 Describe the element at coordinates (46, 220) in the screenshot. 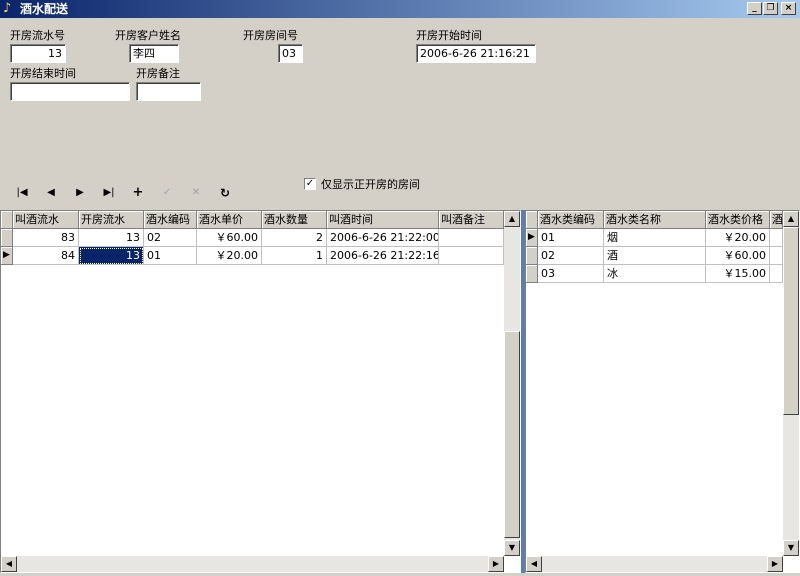

I see `orders-col-header: 叫酒流水` at that location.